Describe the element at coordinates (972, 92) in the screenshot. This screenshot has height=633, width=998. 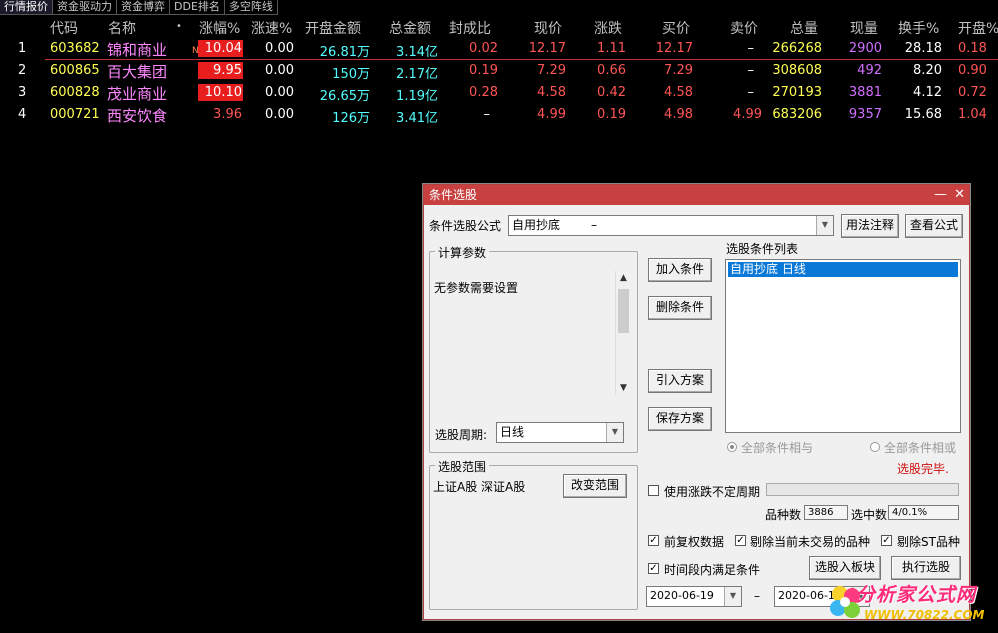
I see `open-pct-cell: 0.72` at that location.